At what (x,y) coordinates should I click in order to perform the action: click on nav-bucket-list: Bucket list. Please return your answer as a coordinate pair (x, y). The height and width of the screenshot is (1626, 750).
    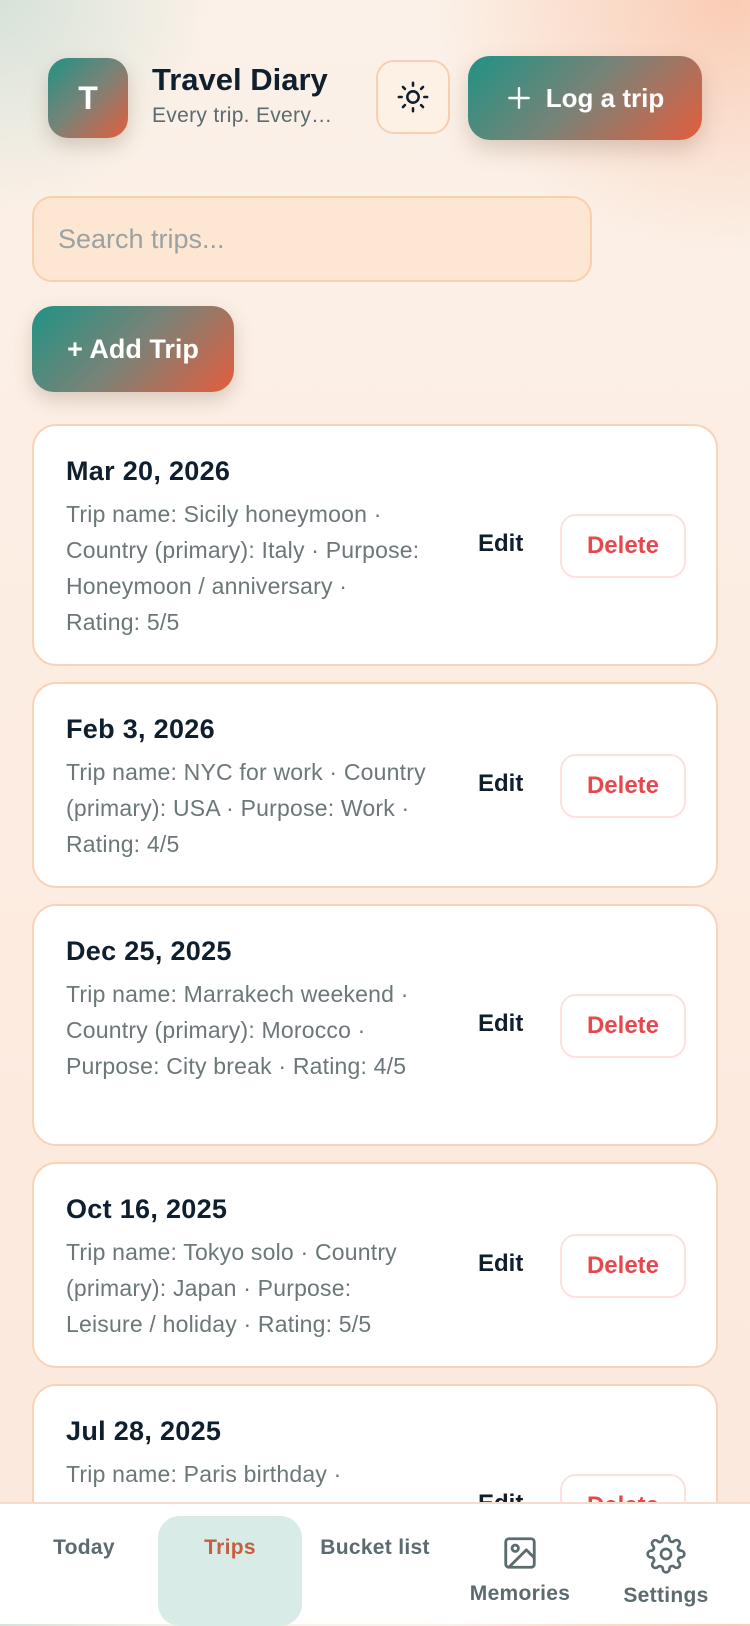
    Looking at the image, I should click on (375, 1565).